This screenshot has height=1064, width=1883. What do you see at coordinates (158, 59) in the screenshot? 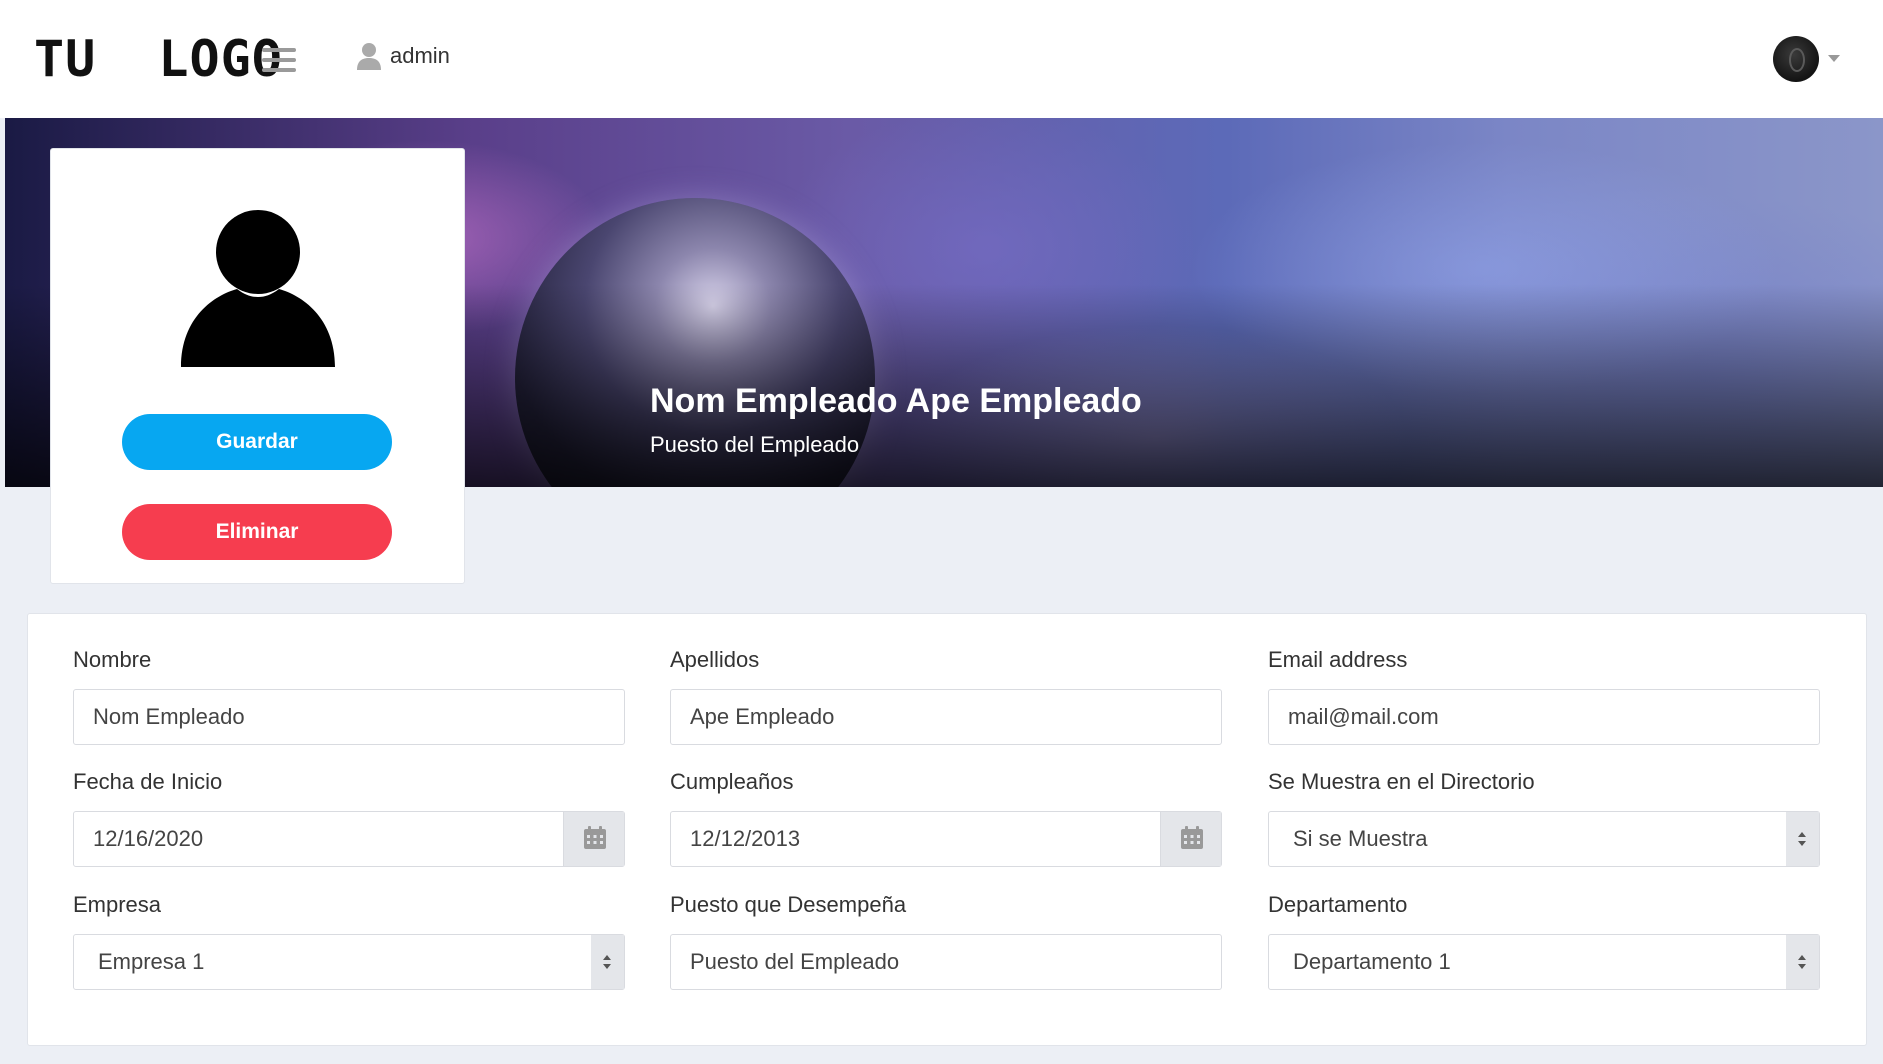
I see `logo: TU LOGO` at bounding box center [158, 59].